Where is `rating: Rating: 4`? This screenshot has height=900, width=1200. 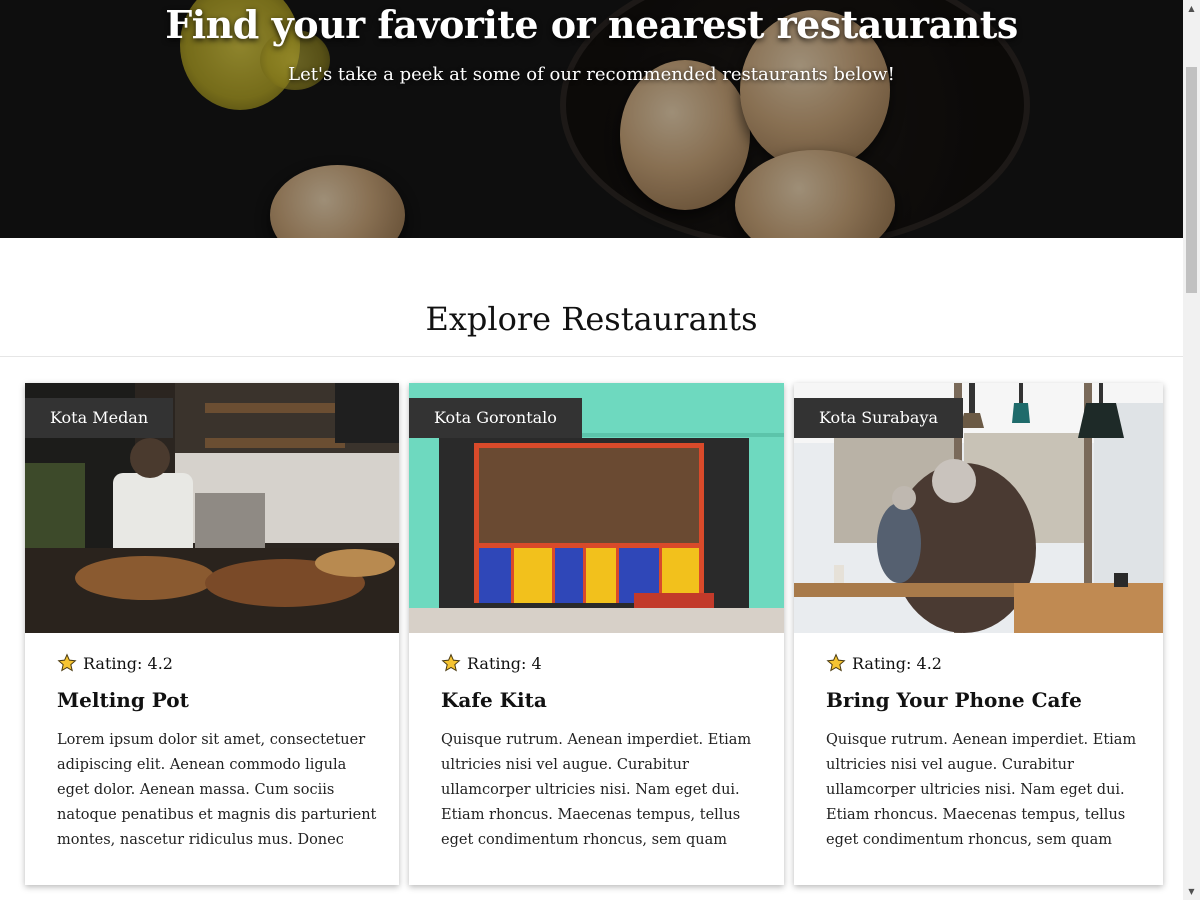 rating: Rating: 4 is located at coordinates (491, 663).